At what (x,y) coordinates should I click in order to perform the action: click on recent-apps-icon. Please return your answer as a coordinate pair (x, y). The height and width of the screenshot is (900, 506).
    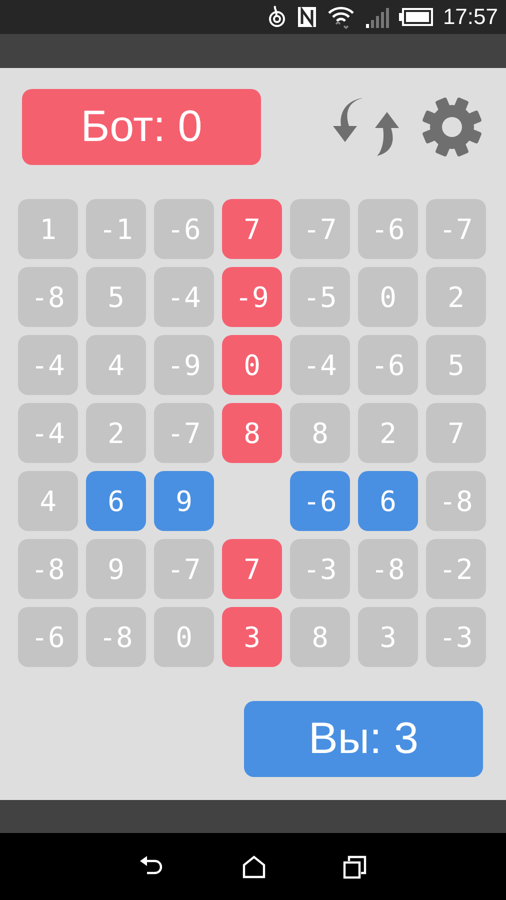
    Looking at the image, I should click on (355, 866).